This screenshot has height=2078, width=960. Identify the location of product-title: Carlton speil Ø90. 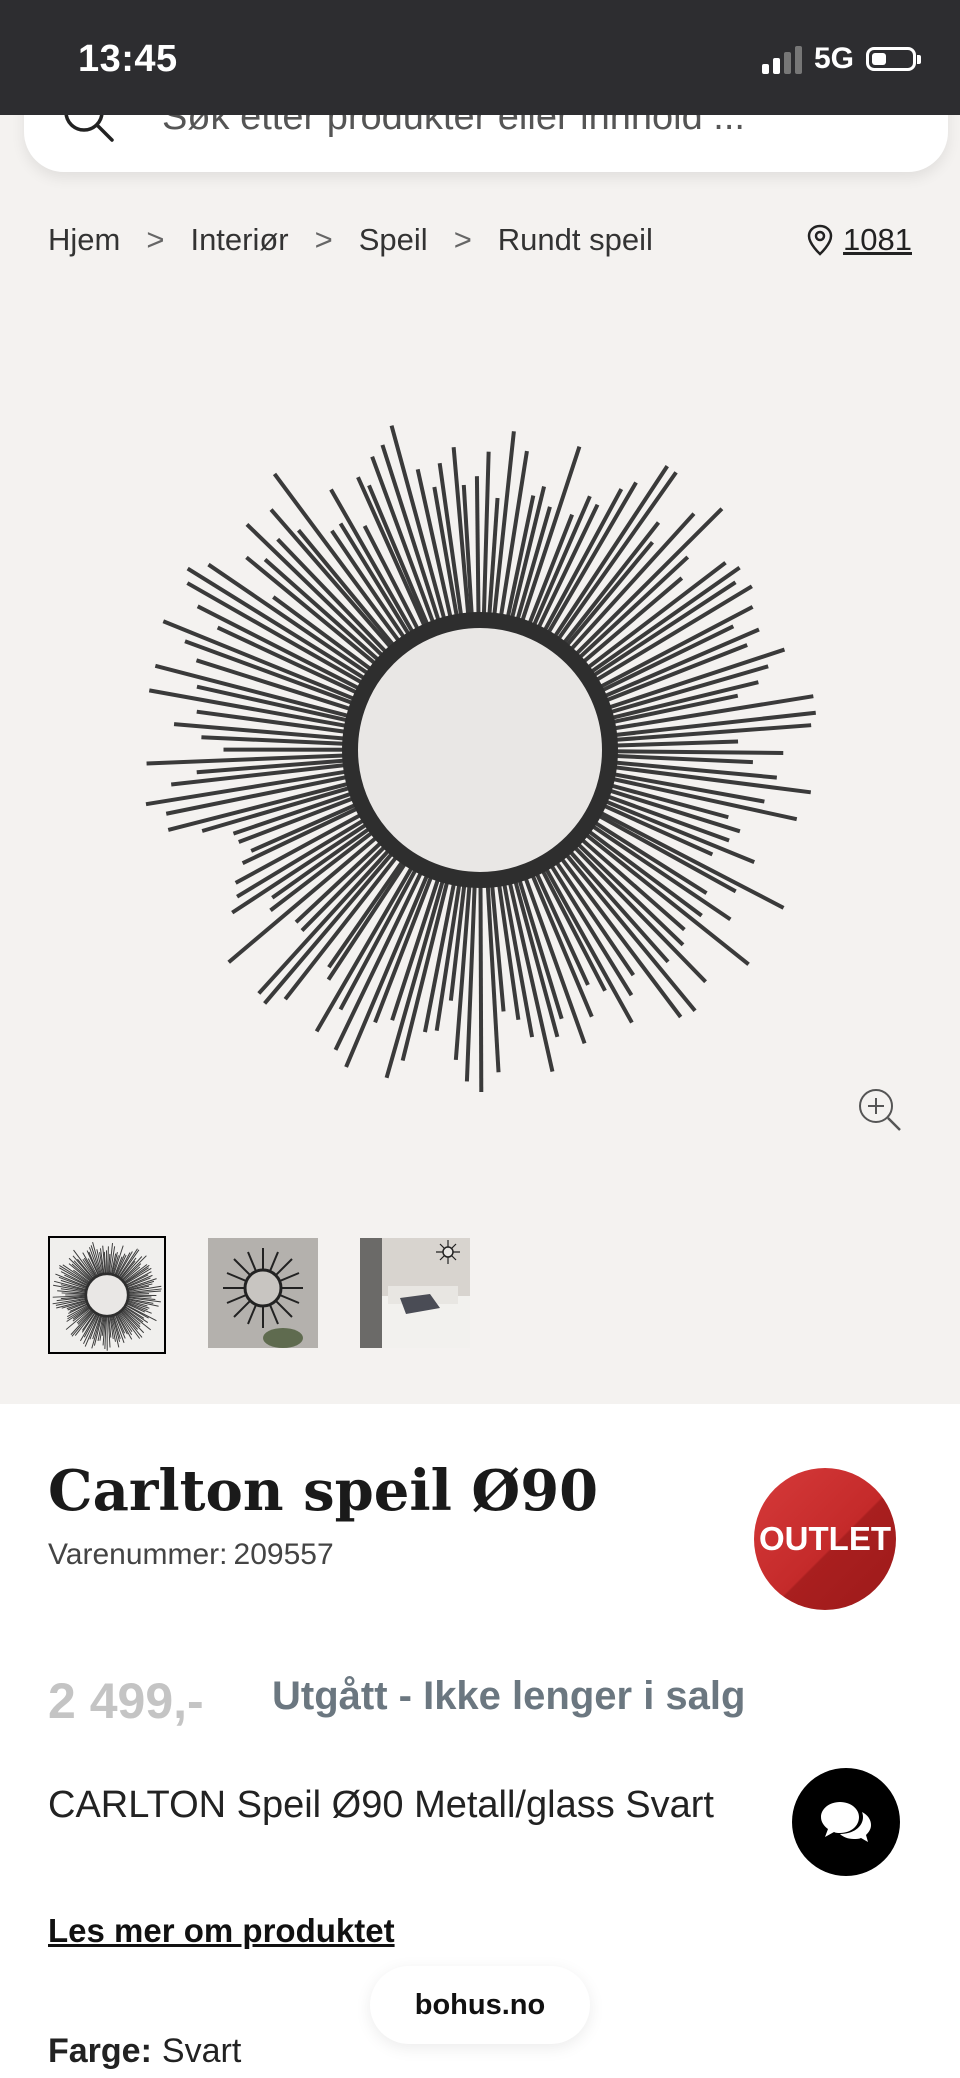
(323, 1491).